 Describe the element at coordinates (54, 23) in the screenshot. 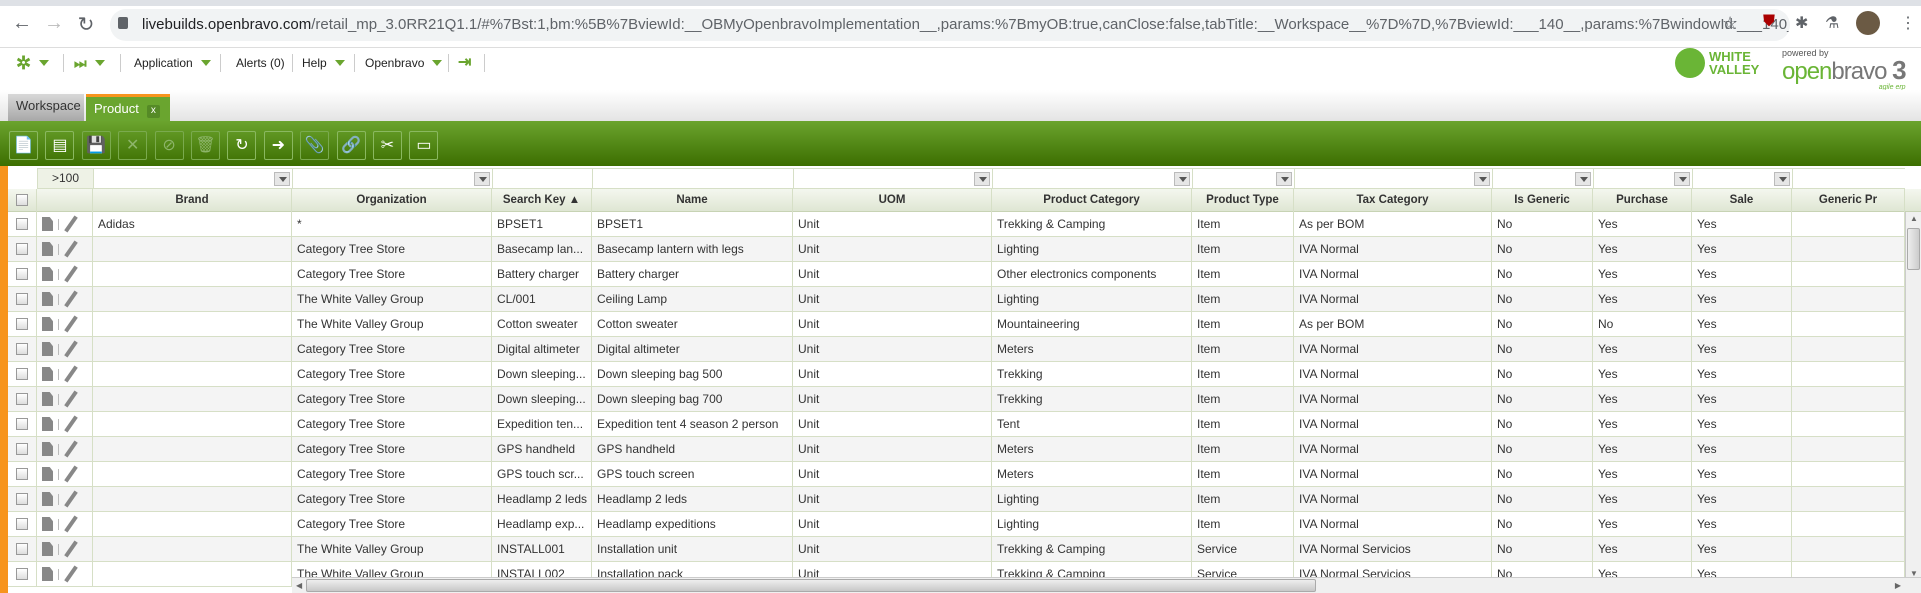

I see `forward-icon: →` at that location.